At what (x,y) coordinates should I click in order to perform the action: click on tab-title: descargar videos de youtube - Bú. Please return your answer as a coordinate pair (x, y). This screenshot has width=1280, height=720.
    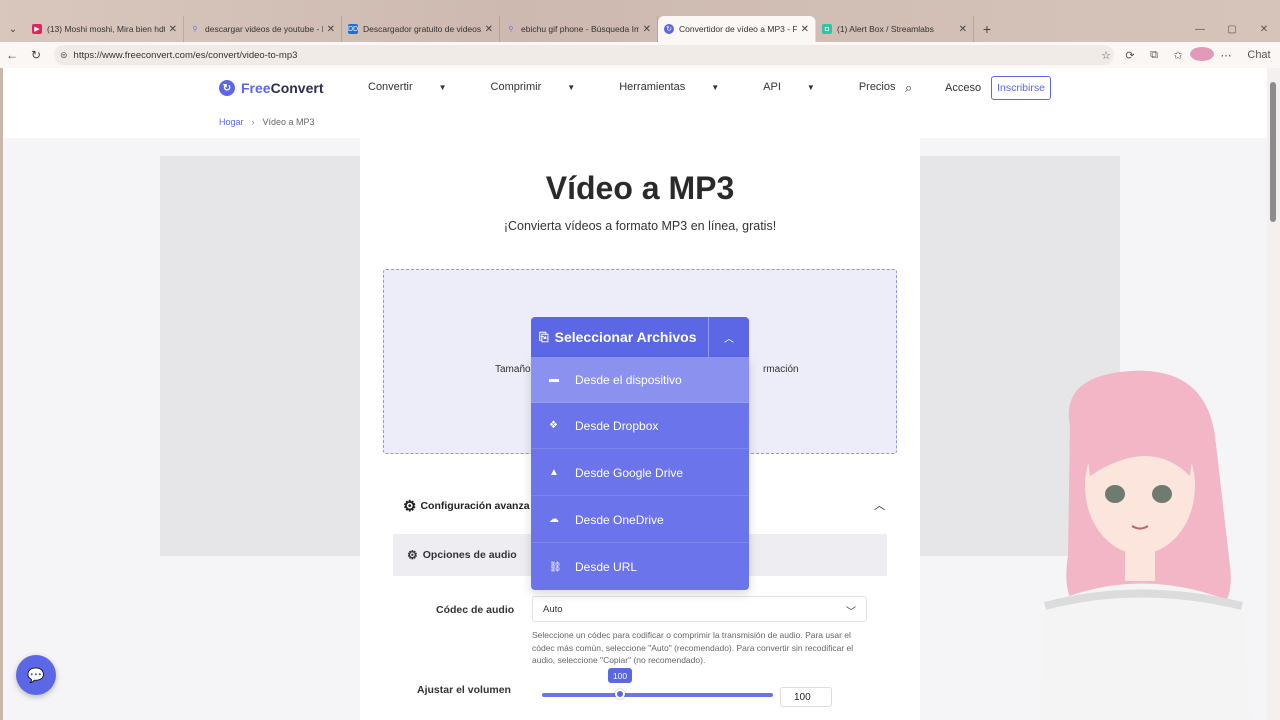
    Looking at the image, I should click on (264, 29).